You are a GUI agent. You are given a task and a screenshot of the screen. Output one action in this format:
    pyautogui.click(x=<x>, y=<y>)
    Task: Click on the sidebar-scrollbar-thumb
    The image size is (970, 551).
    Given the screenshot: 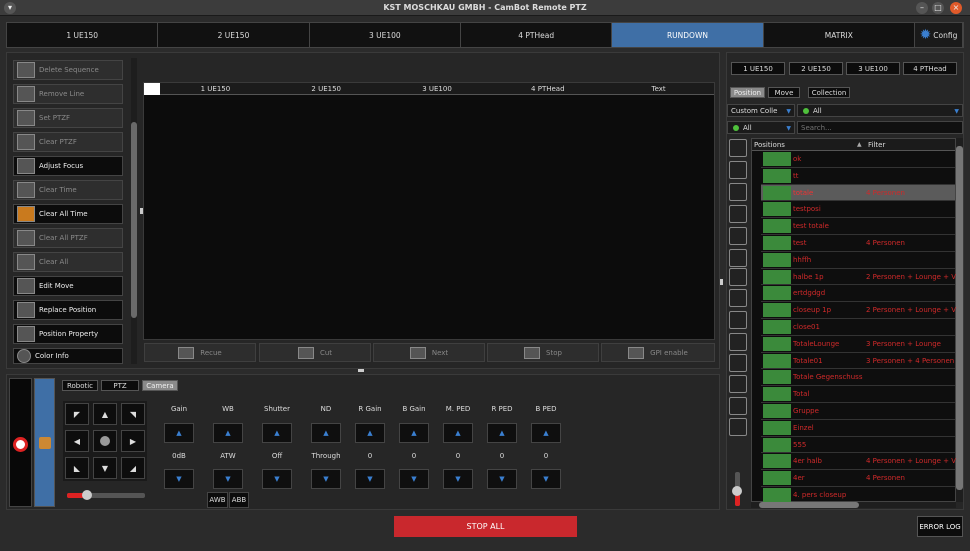 What is the action you would take?
    pyautogui.click(x=134, y=220)
    